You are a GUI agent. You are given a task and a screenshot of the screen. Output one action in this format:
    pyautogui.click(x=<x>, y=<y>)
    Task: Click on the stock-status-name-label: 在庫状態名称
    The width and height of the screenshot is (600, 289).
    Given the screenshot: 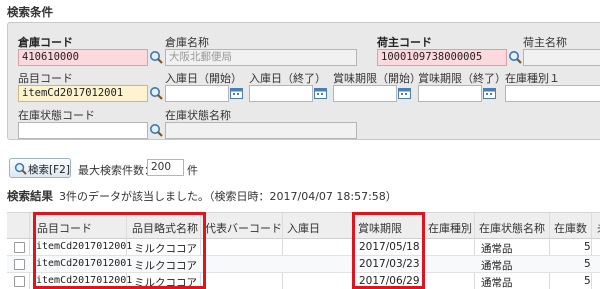 What is the action you would take?
    pyautogui.click(x=198, y=115)
    